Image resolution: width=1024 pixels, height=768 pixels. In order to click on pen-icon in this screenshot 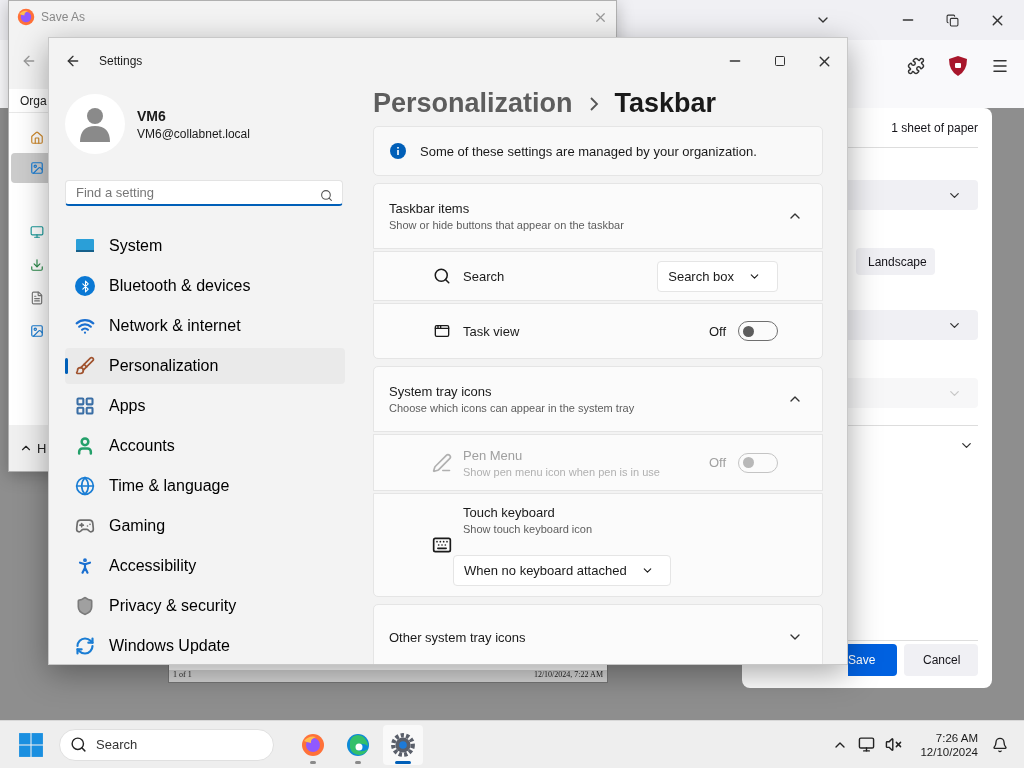, I will do `click(442, 462)`.